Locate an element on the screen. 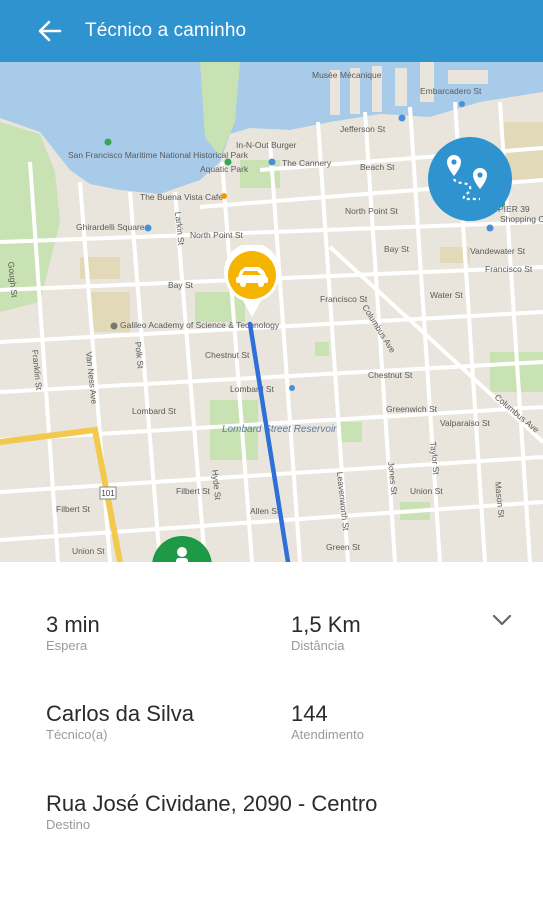 This screenshot has width=543, height=900. map-label: Musée Mécanique is located at coordinates (347, 75).